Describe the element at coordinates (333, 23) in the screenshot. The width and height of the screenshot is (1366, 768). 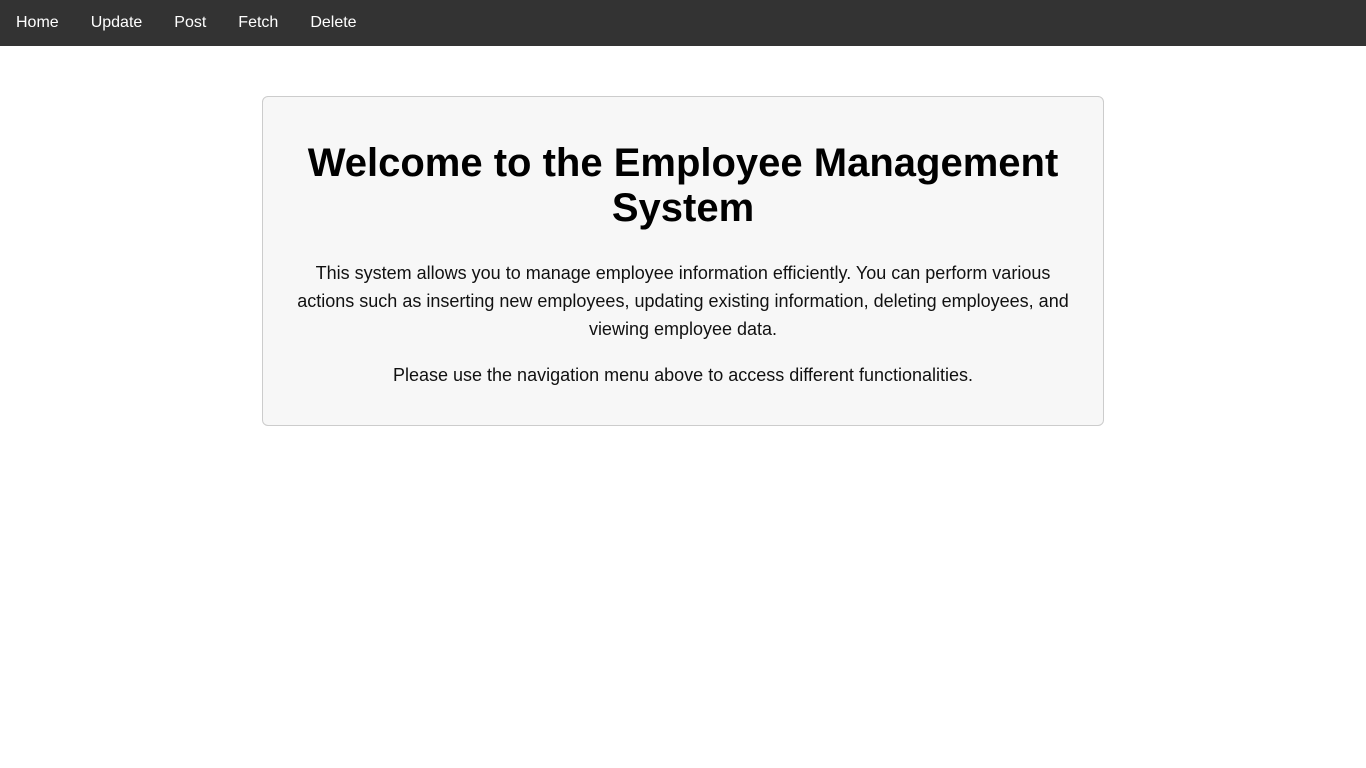
I see `nav-link-delete: Delete` at that location.